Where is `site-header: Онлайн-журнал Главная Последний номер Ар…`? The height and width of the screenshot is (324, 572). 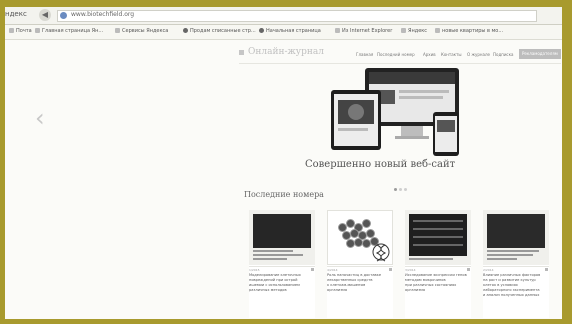
site-header: Онлайн-журнал Главная Последний номер Ар… is located at coordinates (400, 53).